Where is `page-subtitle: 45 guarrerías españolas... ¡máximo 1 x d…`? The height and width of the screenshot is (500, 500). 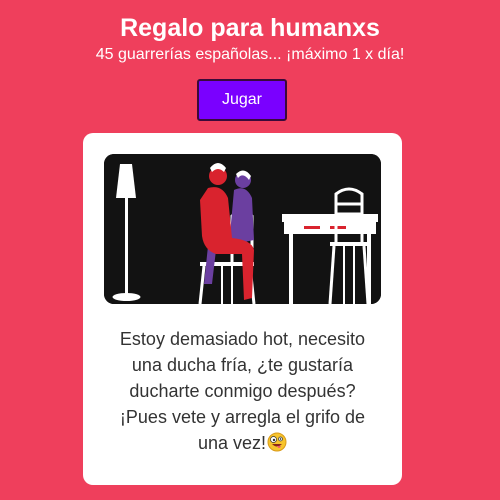 page-subtitle: 45 guarrerías españolas... ¡máximo 1 x d… is located at coordinates (250, 54).